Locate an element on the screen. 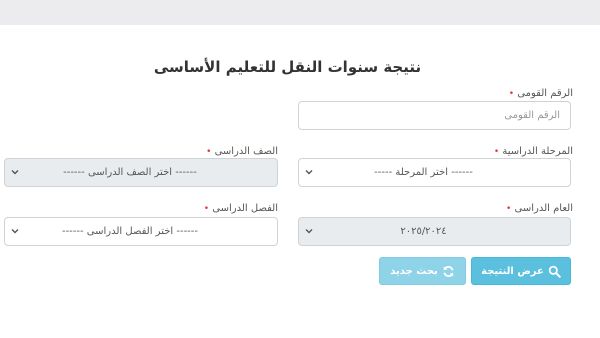  search-icon is located at coordinates (554, 271).